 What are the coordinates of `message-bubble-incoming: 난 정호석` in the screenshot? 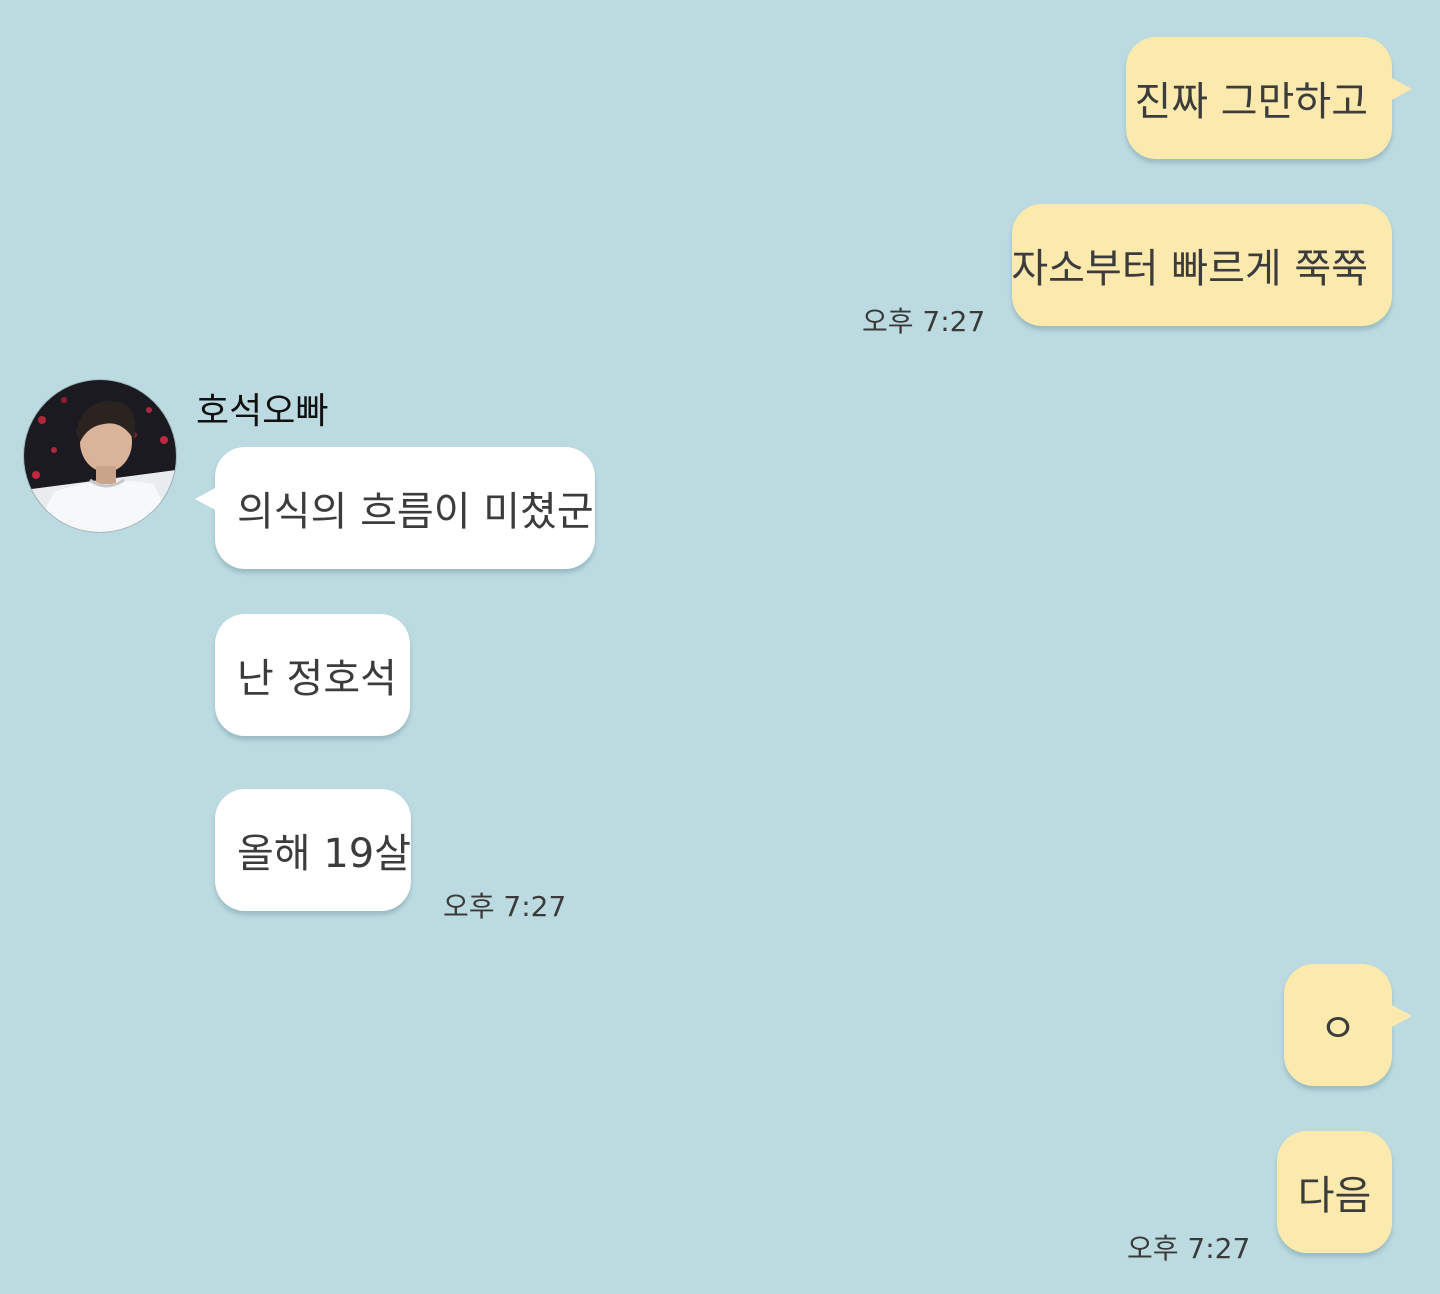 It's located at (312, 675).